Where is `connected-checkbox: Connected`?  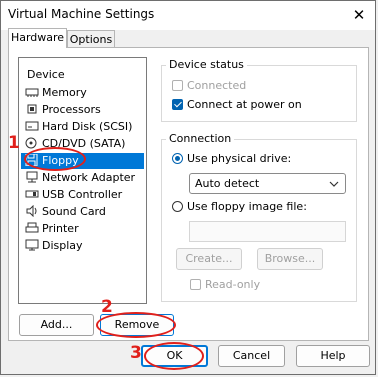 connected-checkbox: Connected is located at coordinates (209, 85).